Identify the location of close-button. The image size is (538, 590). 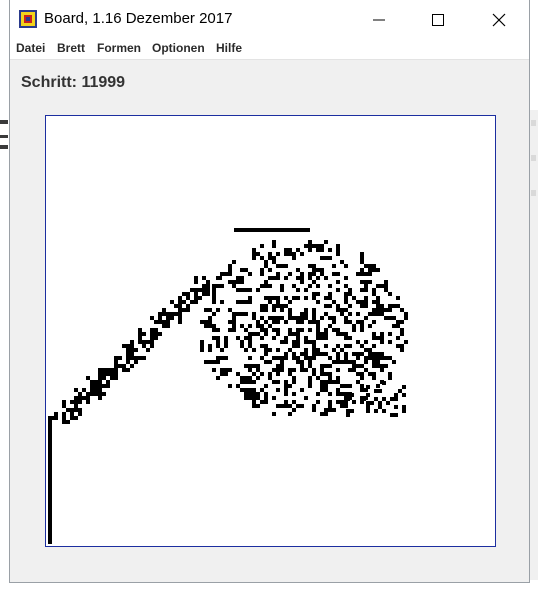
(499, 19).